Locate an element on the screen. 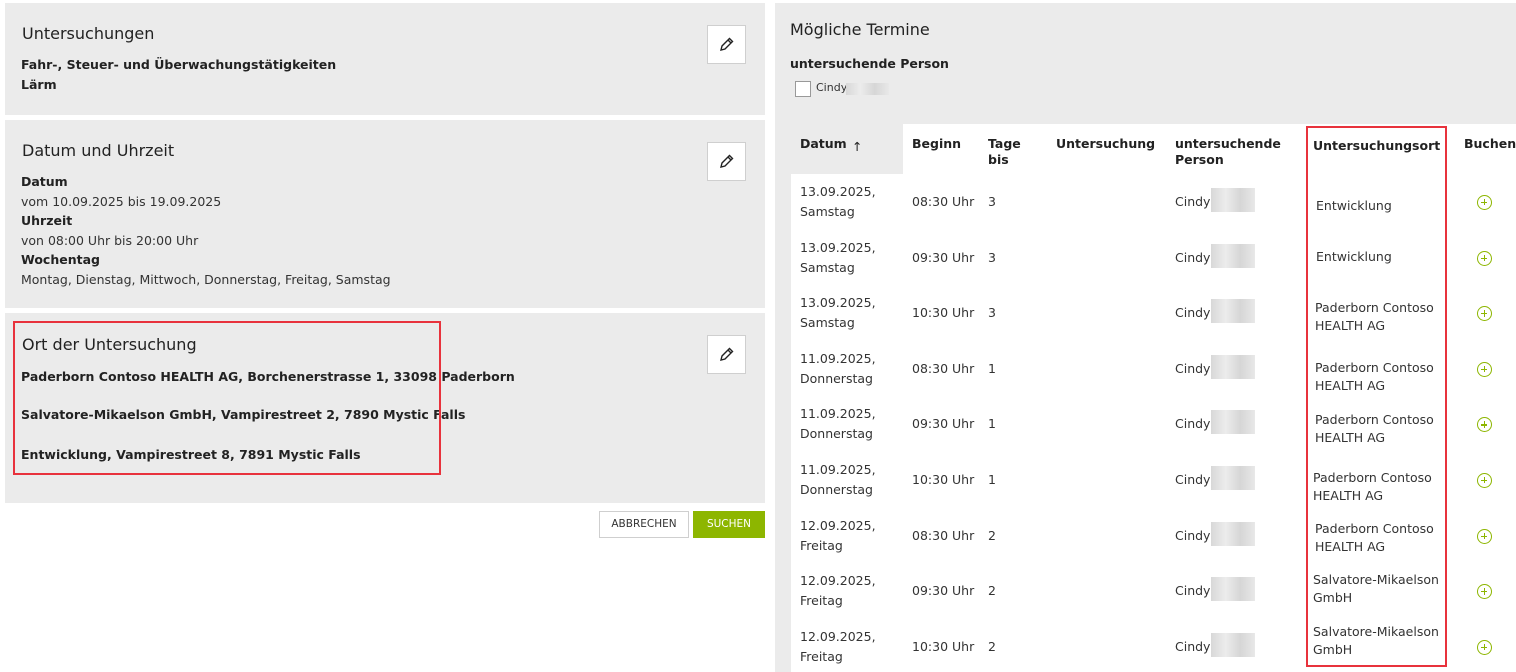 This screenshot has width=1516, height=672. edit-datum-button is located at coordinates (726, 161).